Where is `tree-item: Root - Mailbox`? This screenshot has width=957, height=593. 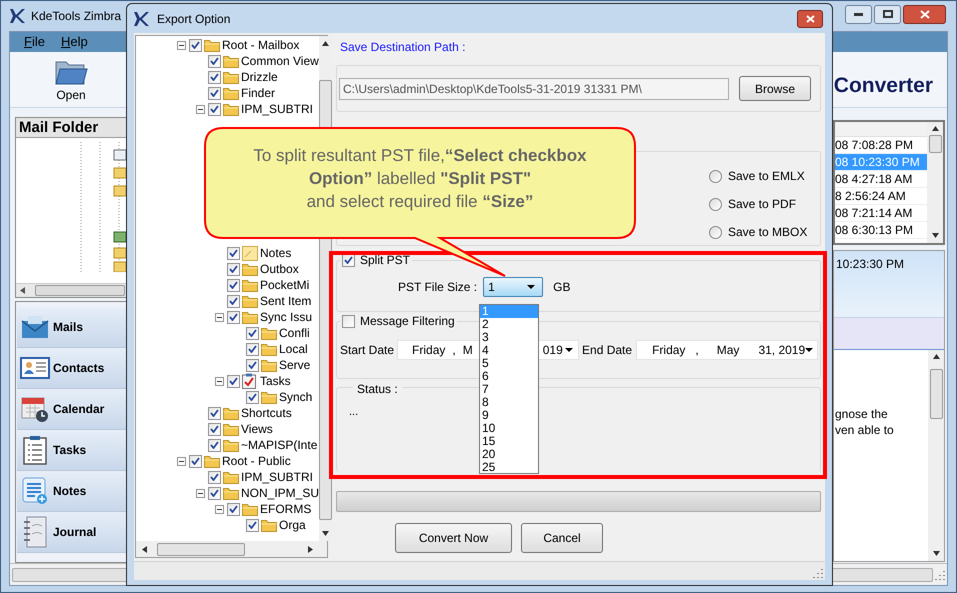
tree-item: Root - Mailbox is located at coordinates (261, 45).